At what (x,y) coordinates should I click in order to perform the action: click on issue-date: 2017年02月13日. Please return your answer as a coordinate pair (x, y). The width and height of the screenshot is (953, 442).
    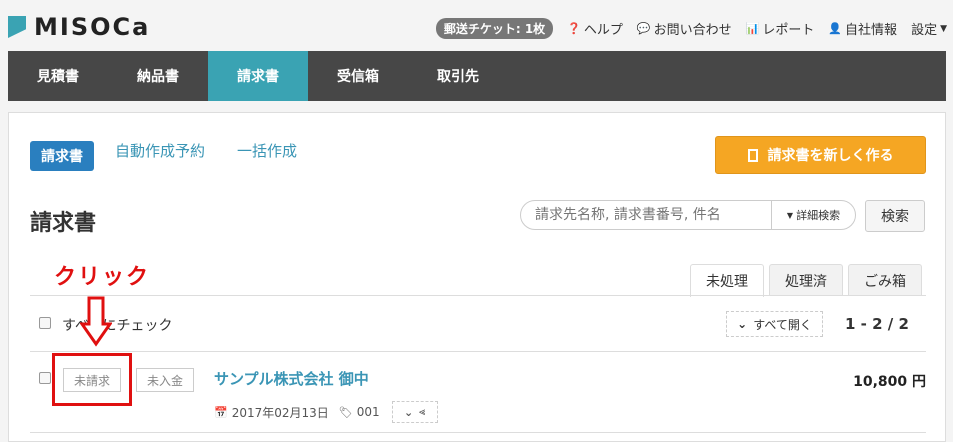
    Looking at the image, I should click on (280, 412).